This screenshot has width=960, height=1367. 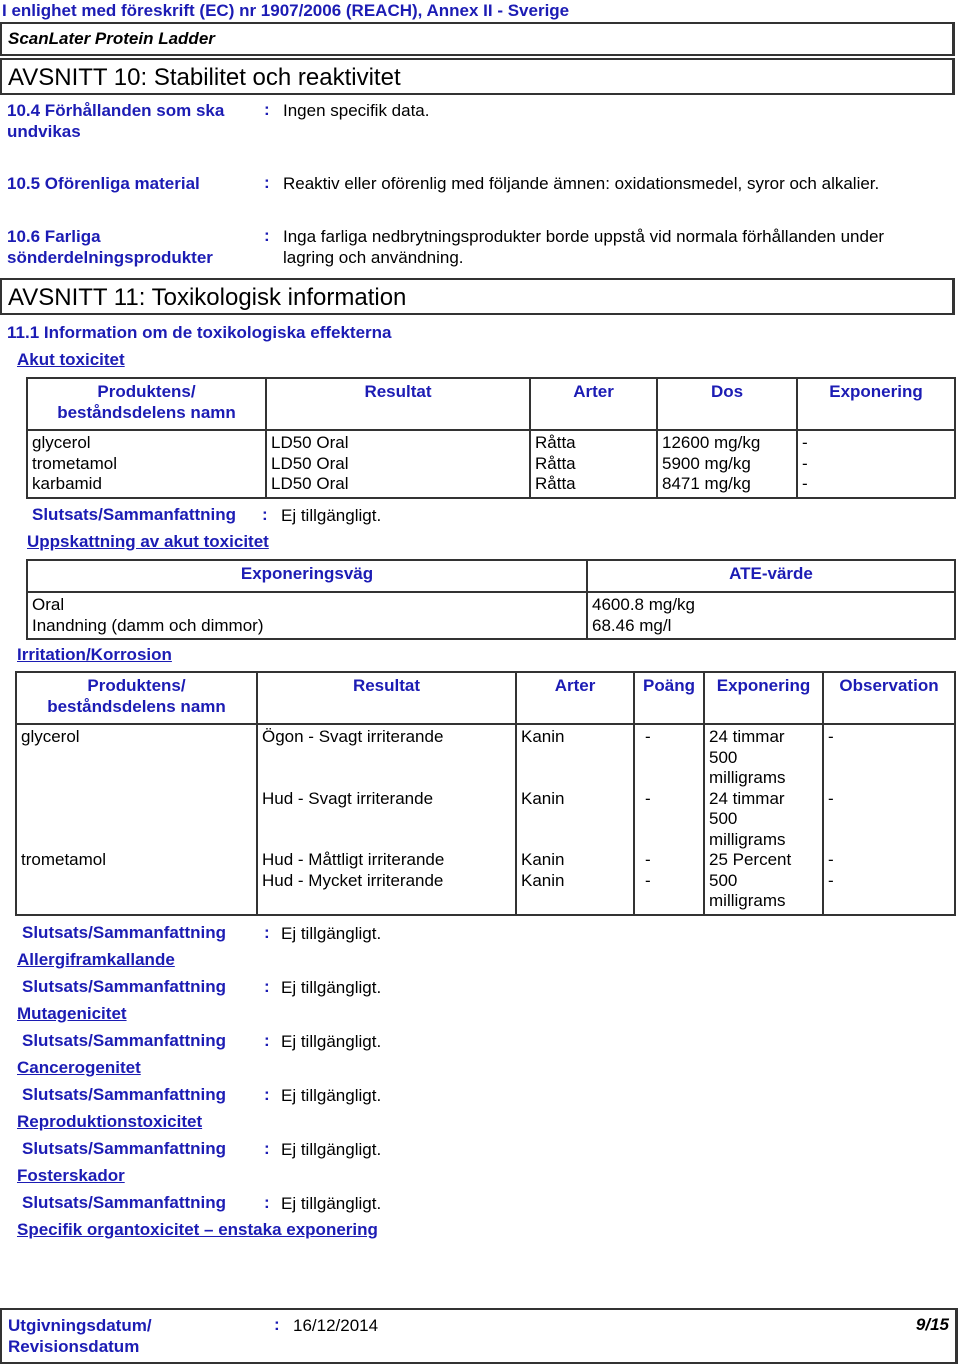 I want to click on cell-result: Hud - Måttligt irriterande, so click(x=353, y=859).